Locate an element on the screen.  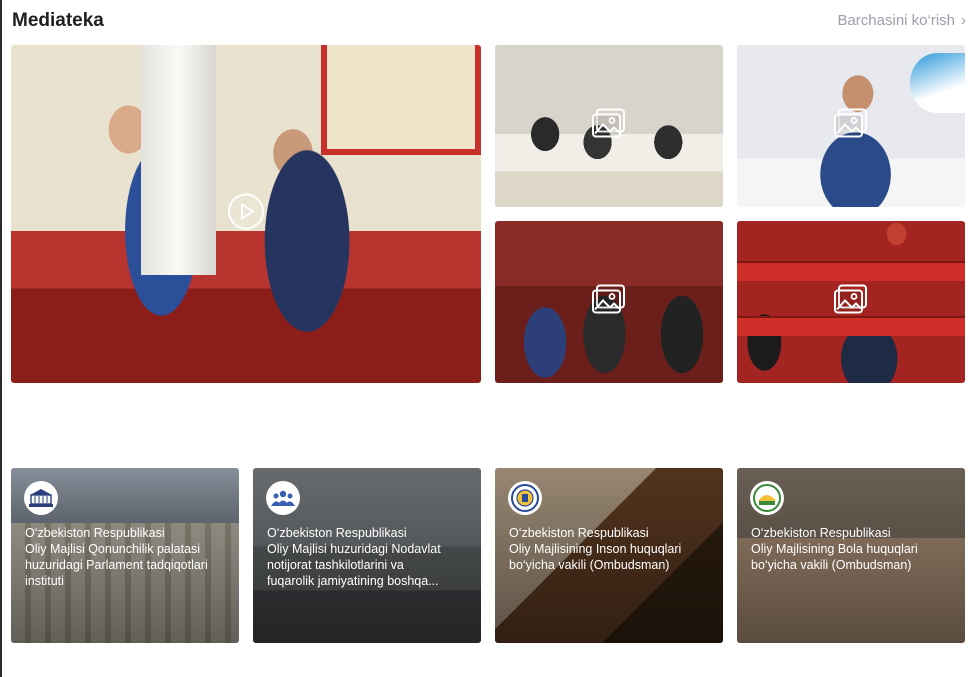
photo-wall-frame is located at coordinates (401, 100).